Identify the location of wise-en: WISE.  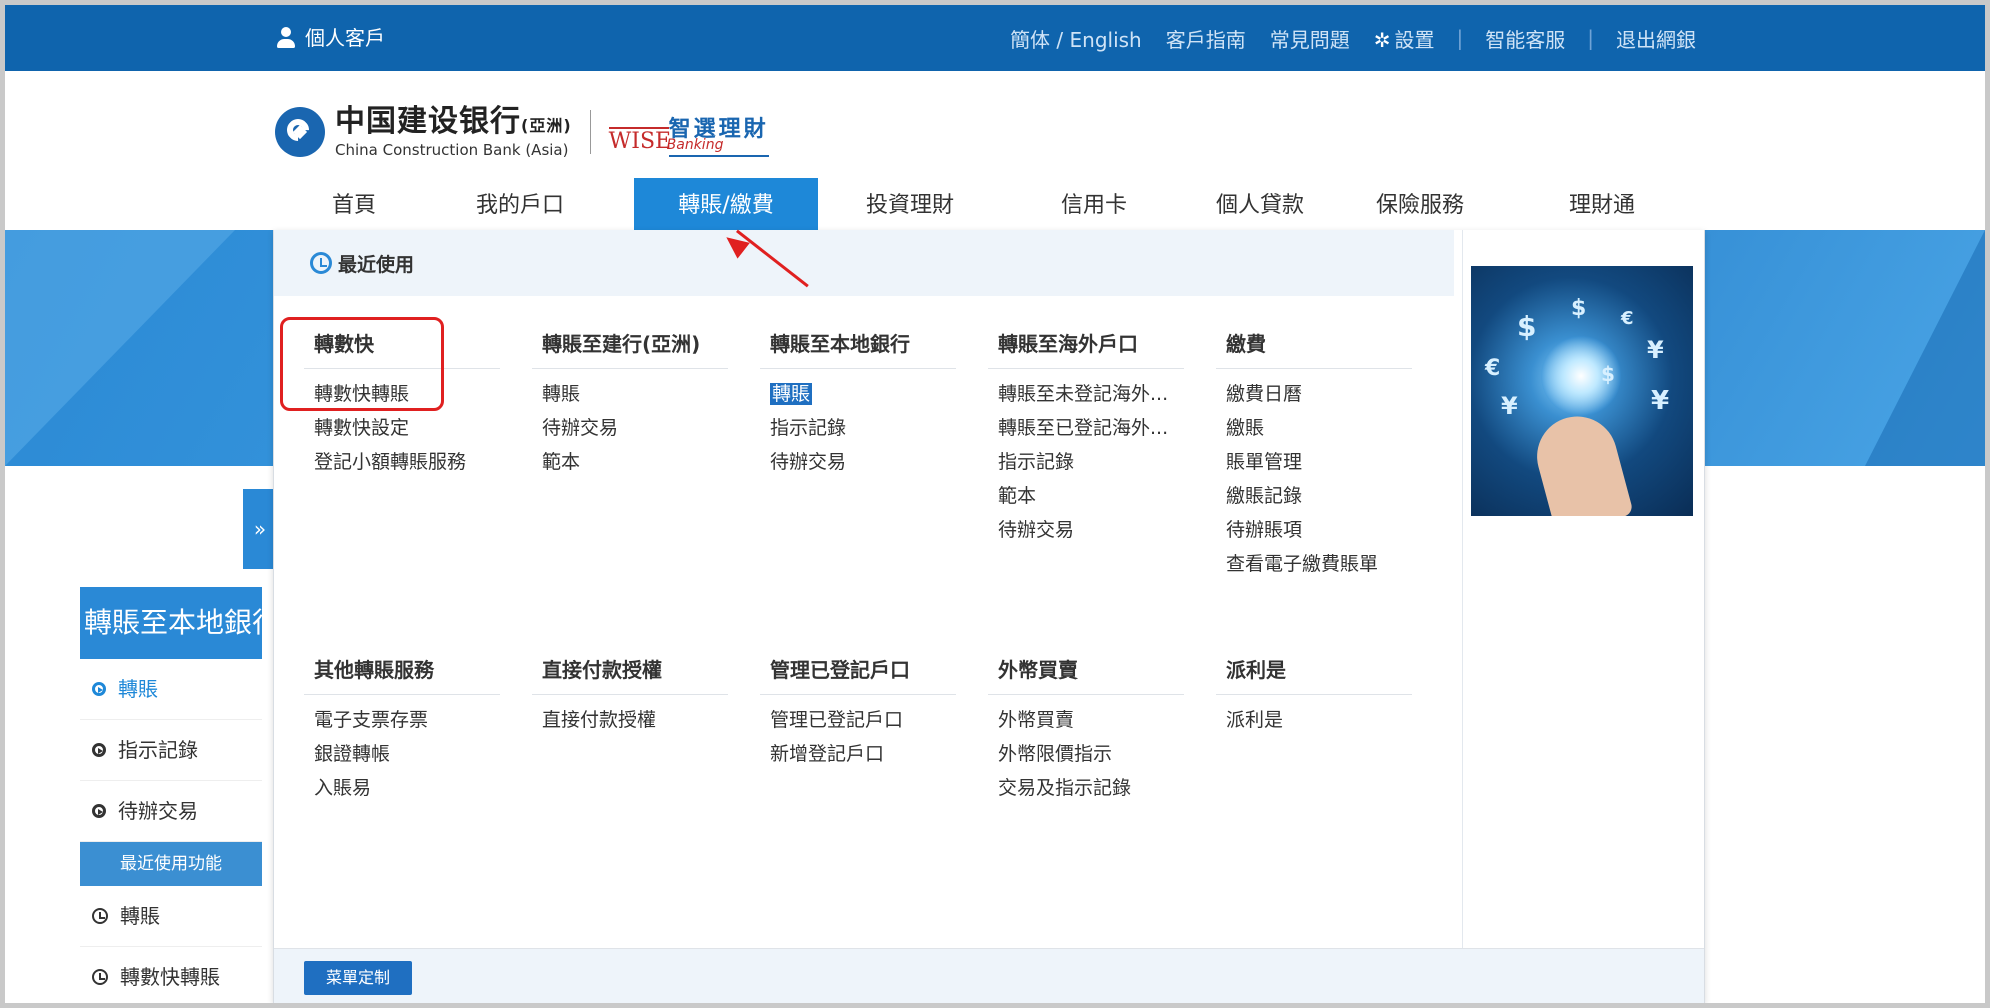
(640, 141).